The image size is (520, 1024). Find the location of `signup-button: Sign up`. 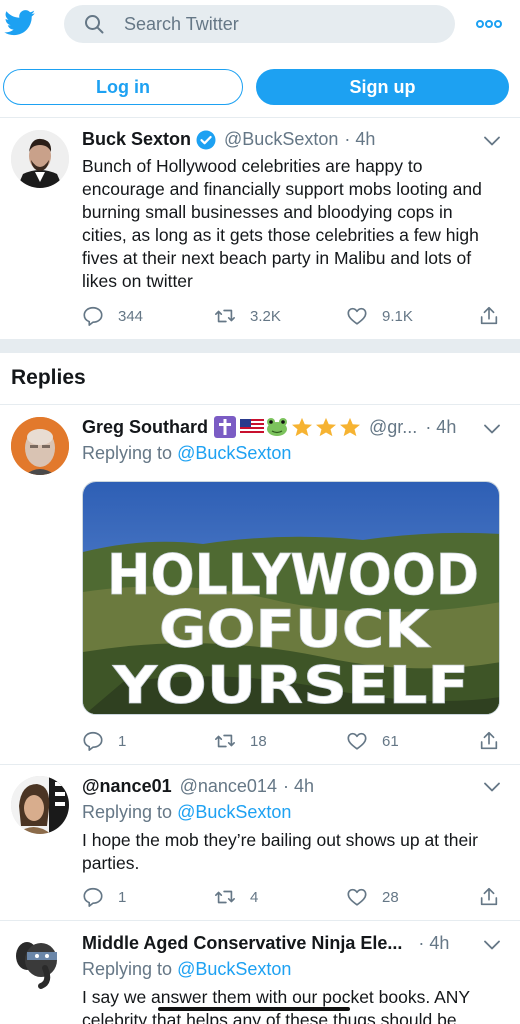

signup-button: Sign up is located at coordinates (382, 87).